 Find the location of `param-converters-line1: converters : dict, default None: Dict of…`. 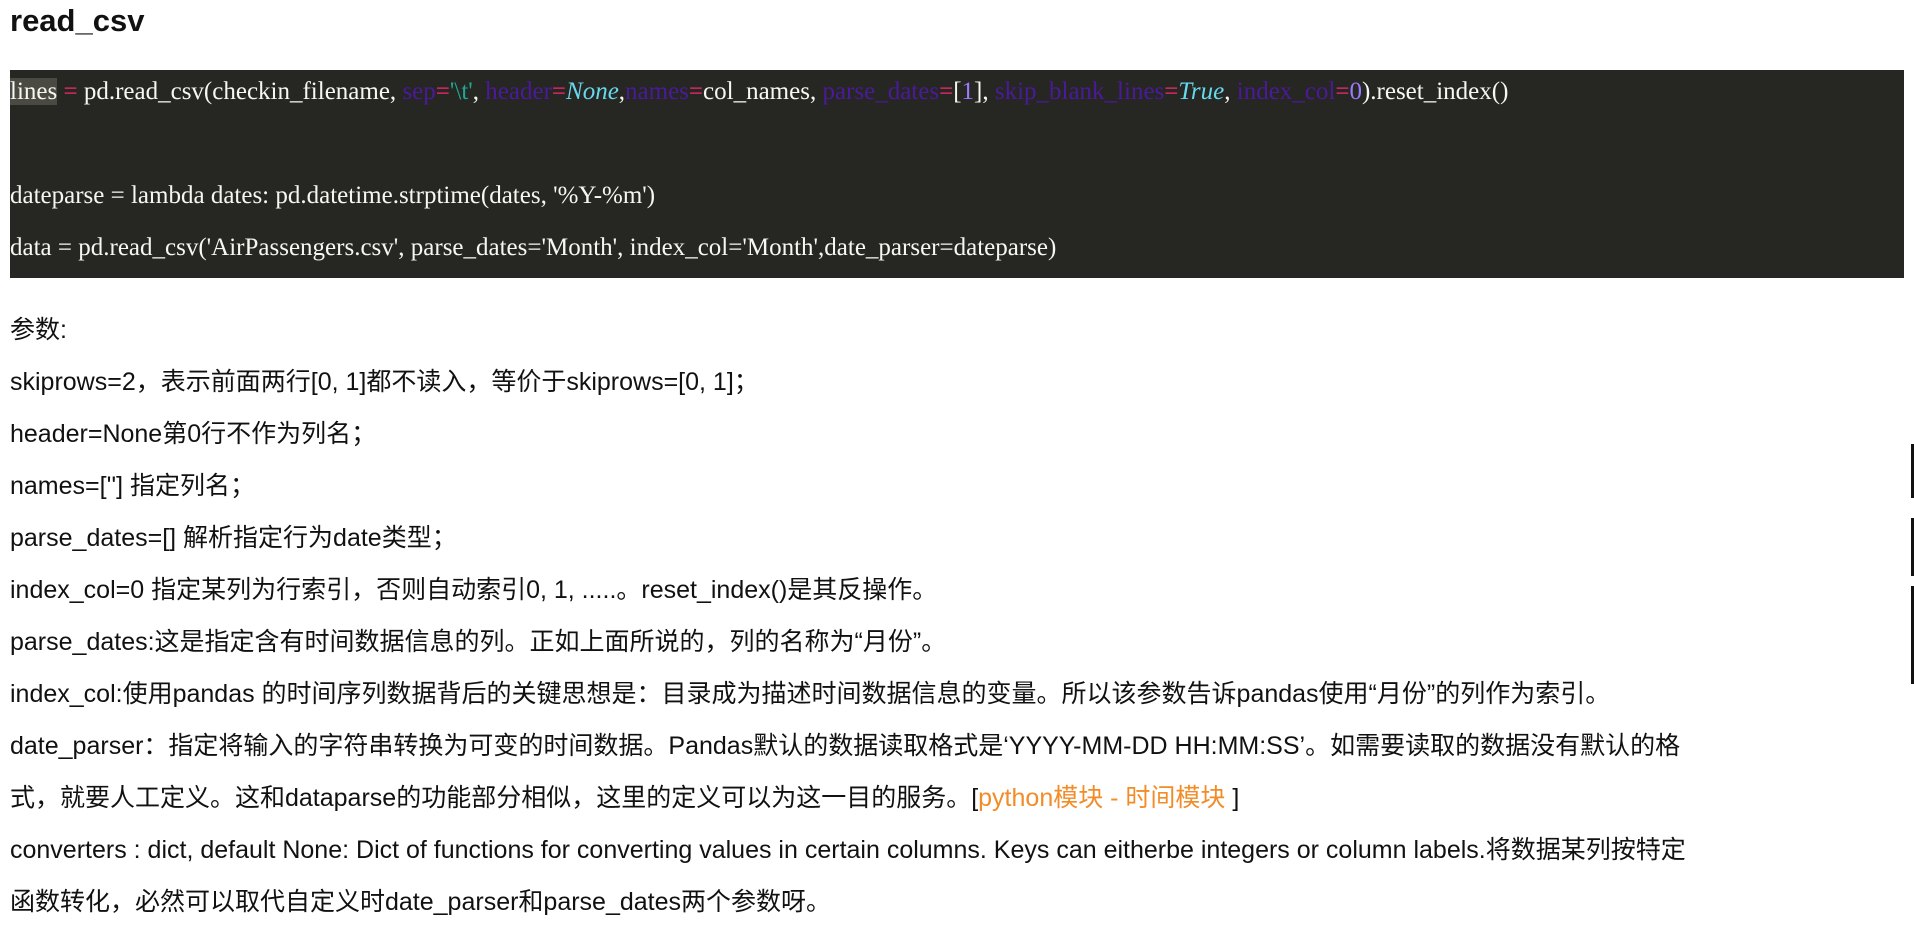

param-converters-line1: converters : dict, default None: Dict of… is located at coordinates (848, 850).